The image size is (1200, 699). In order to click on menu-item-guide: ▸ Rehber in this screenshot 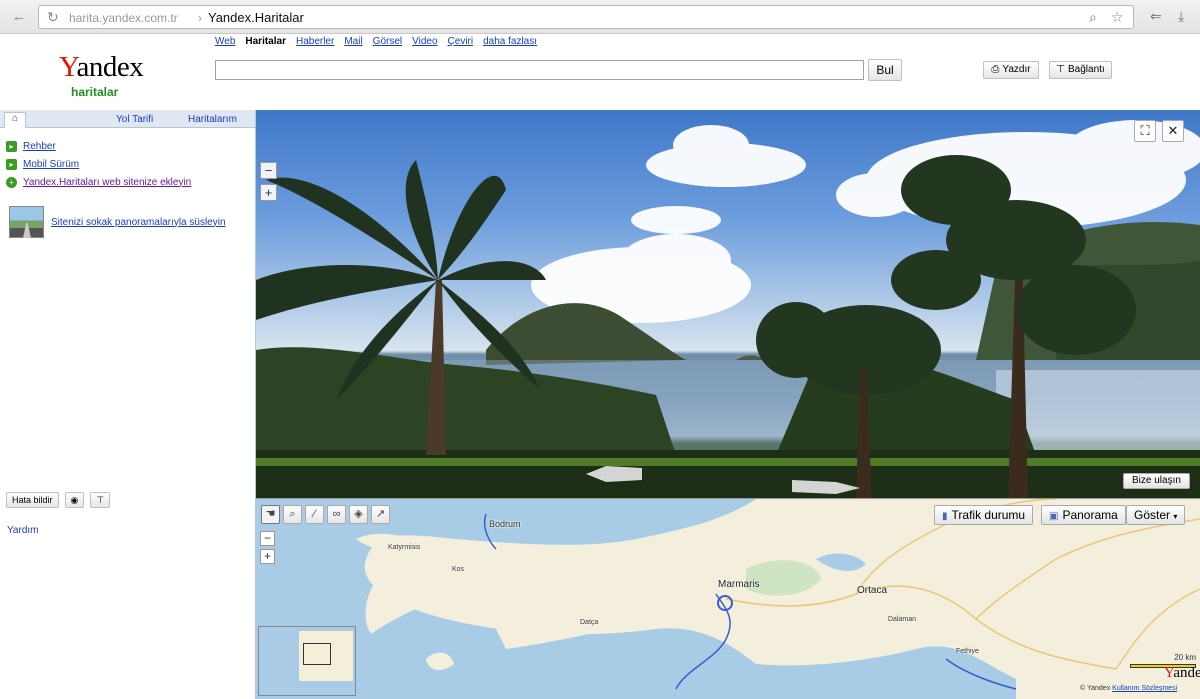, I will do `click(98, 146)`.